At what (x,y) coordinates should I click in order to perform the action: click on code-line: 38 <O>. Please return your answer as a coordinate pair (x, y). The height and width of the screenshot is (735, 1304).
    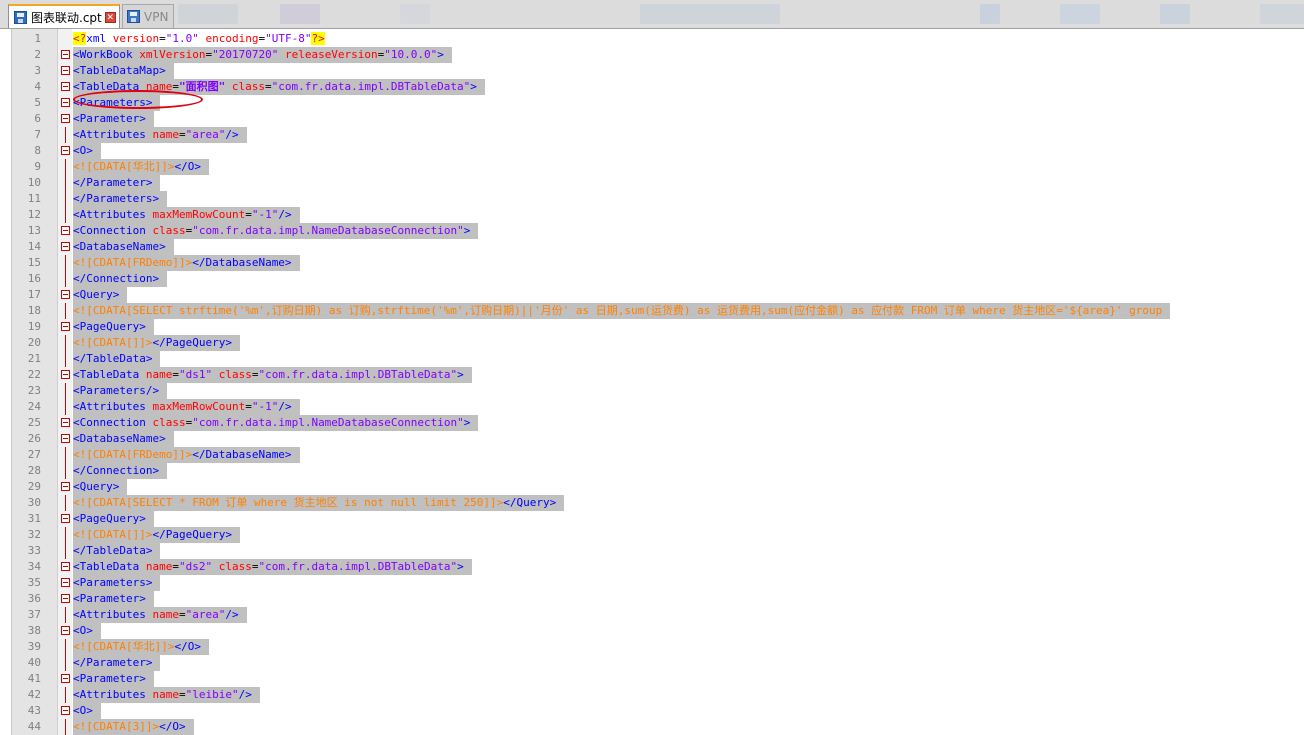
    Looking at the image, I should click on (658, 631).